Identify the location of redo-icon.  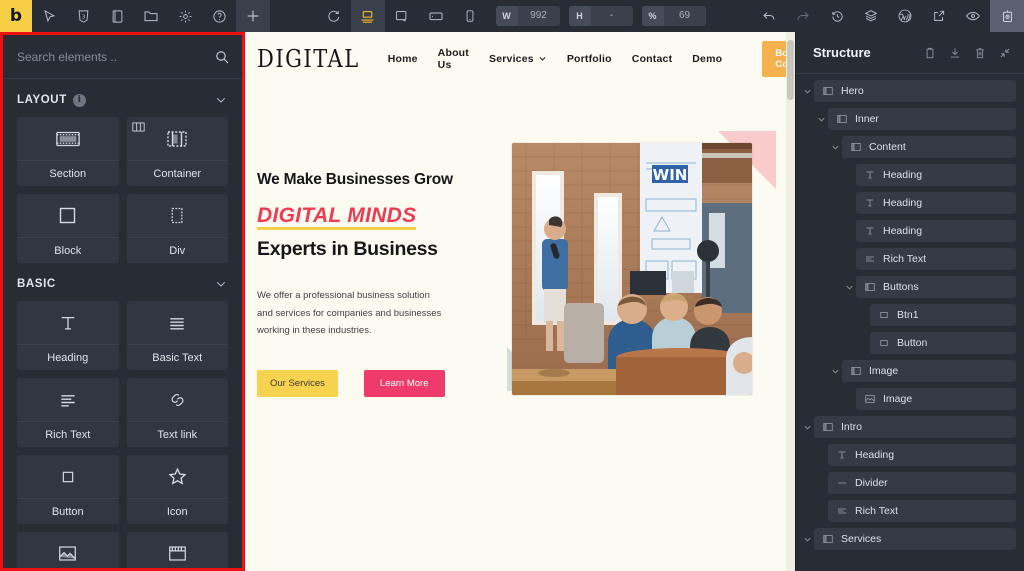
(803, 16).